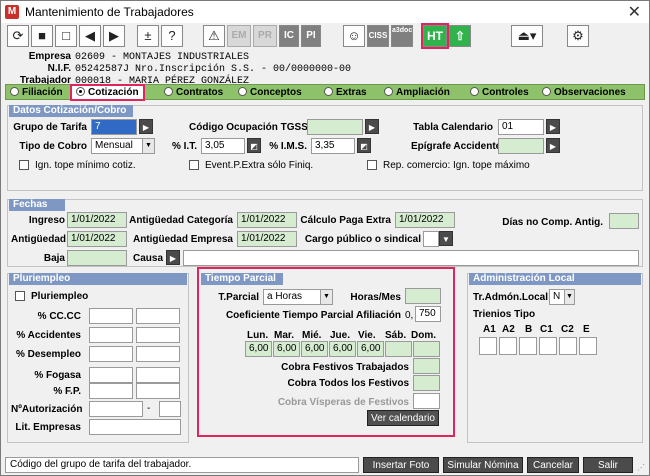  I want to click on visperas-label: Cobra Vísperas de Festivos, so click(343, 402).